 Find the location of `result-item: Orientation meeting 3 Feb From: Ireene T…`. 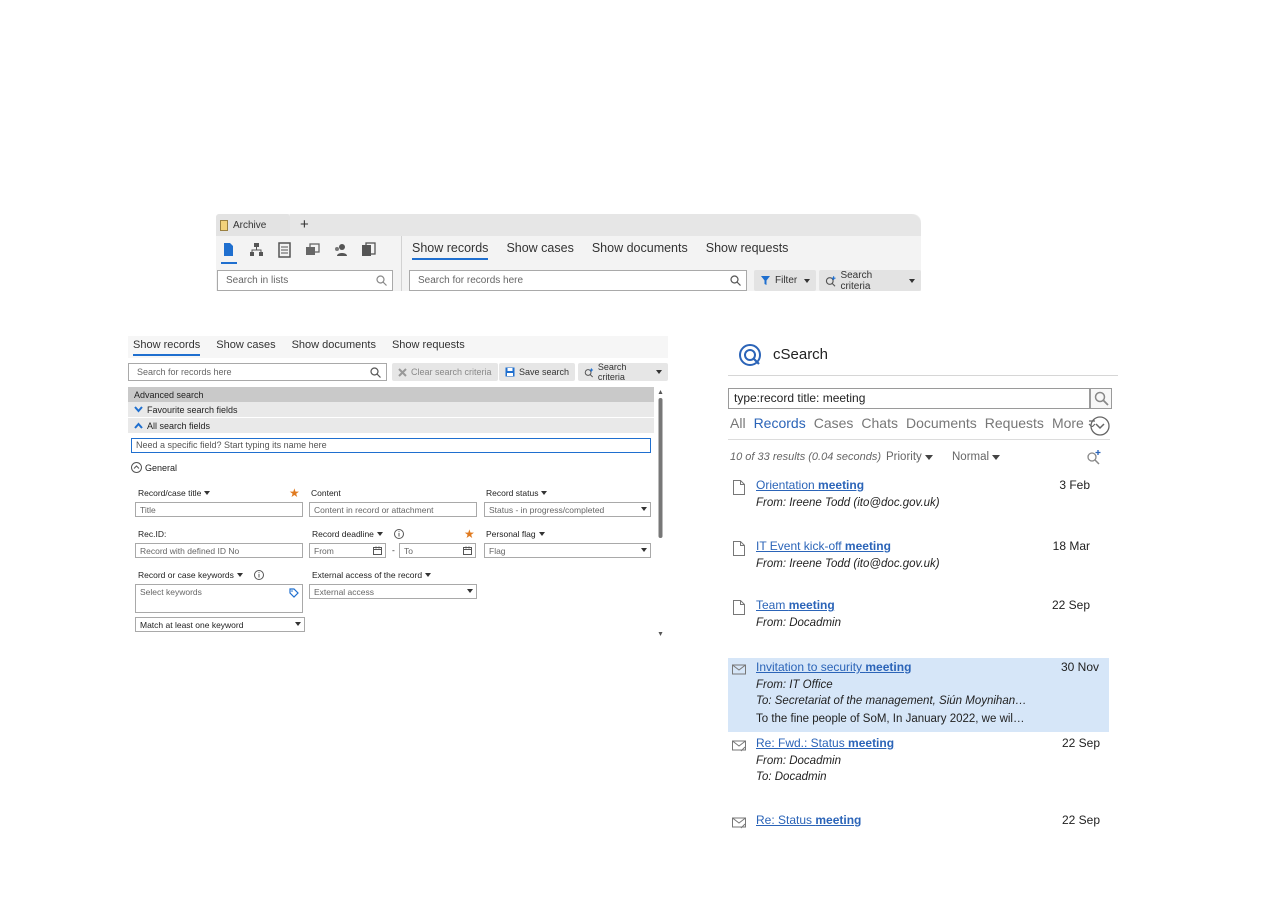

result-item: Orientation meeting 3 Feb From: Ireene T… is located at coordinates (919, 498).